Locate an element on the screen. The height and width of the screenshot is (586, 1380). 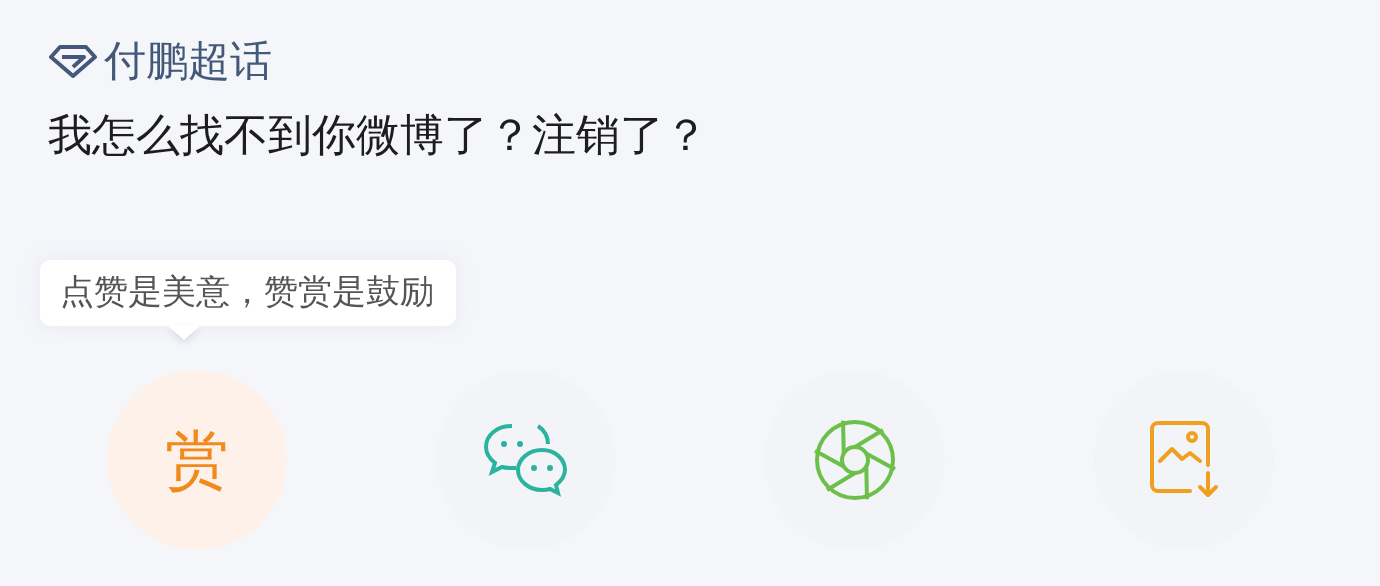
topic-label: 付鹏超话 is located at coordinates (188, 61).